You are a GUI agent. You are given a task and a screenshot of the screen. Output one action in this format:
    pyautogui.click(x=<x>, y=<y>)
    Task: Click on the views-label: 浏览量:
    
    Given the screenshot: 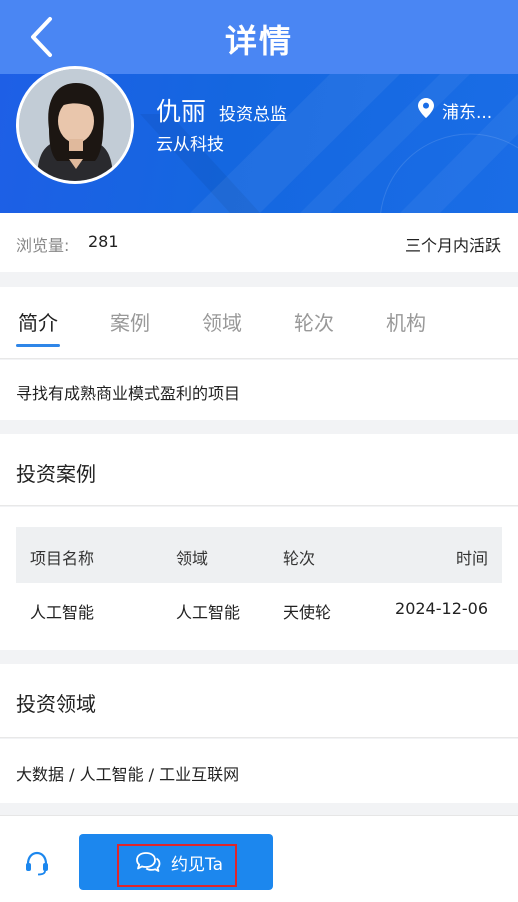 What is the action you would take?
    pyautogui.click(x=43, y=245)
    